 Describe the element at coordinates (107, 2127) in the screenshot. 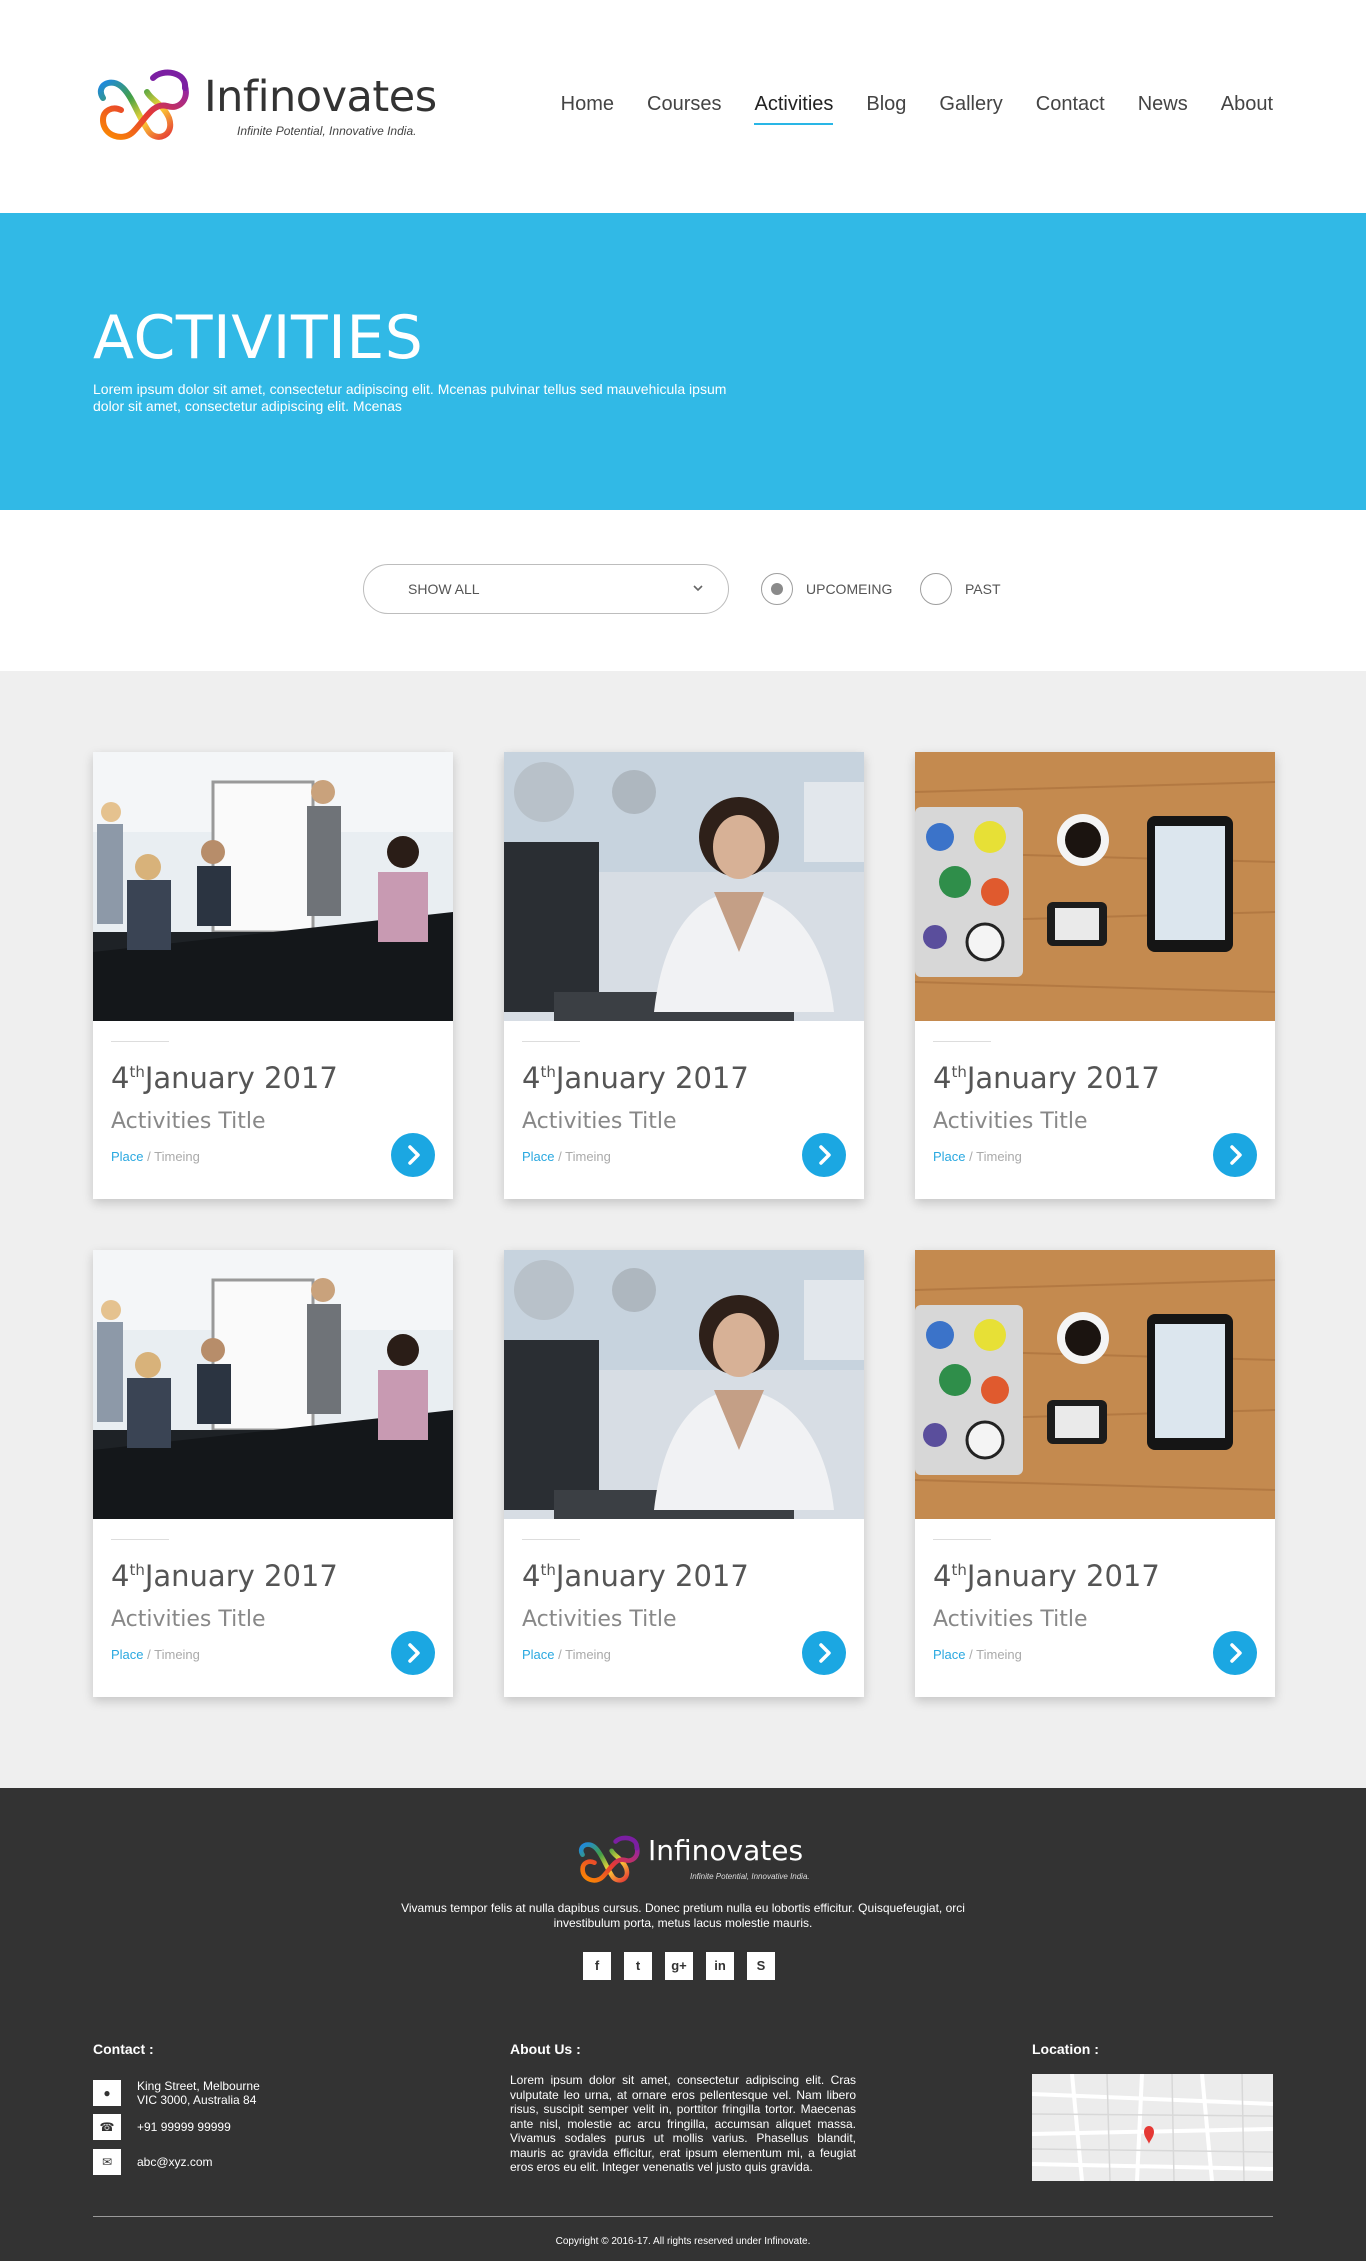

I see `phone-icon: ☎` at that location.